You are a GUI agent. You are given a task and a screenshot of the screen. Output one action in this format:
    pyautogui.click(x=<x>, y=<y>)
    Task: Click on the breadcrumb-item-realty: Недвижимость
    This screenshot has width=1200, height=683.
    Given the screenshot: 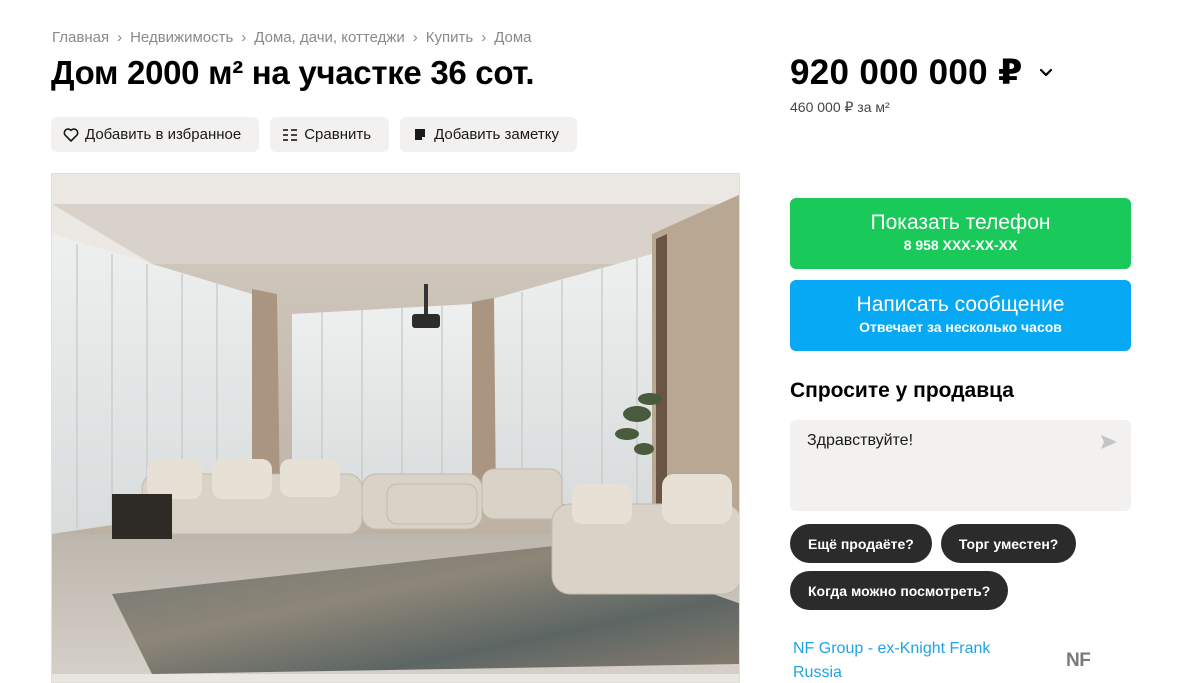 What is the action you would take?
    pyautogui.click(x=181, y=37)
    